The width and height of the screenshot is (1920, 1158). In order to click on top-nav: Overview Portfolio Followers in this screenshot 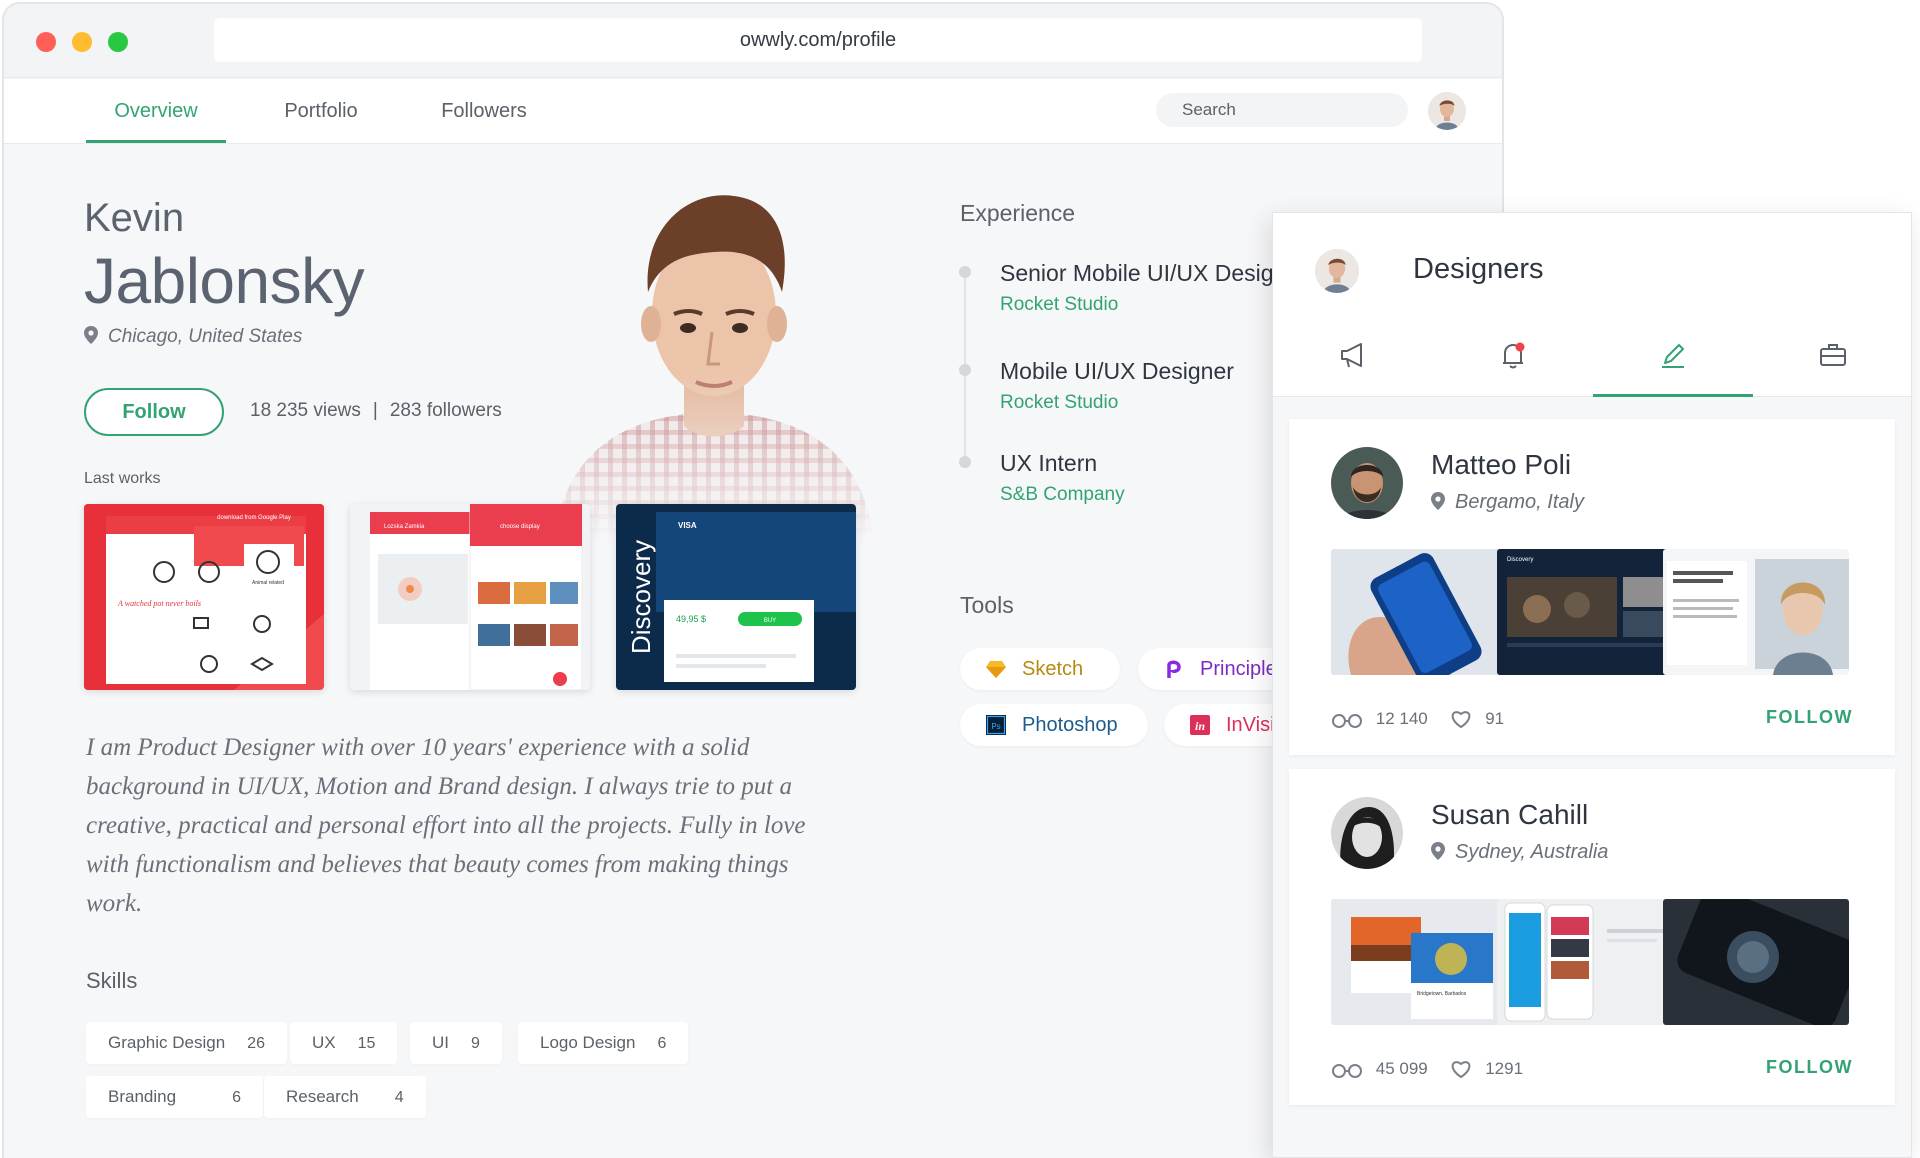, I will do `click(753, 111)`.